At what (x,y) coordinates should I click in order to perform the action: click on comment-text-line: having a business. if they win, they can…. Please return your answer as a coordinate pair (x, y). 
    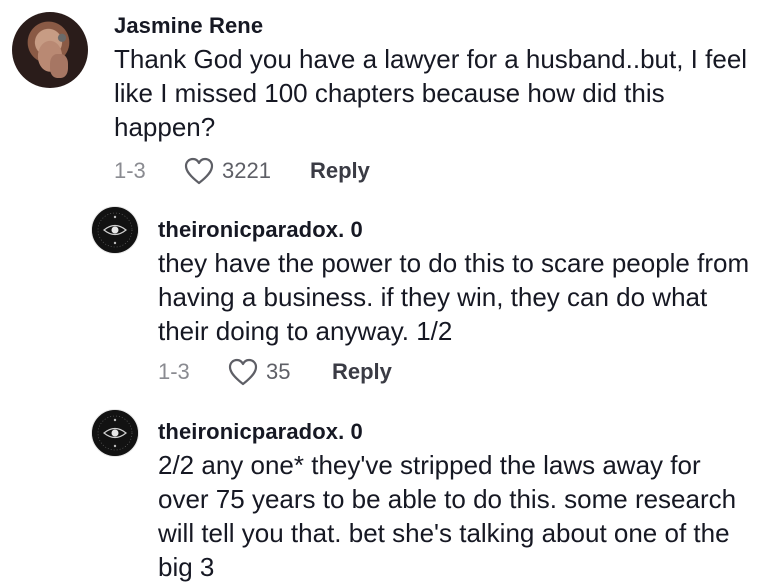
    Looking at the image, I should click on (433, 297).